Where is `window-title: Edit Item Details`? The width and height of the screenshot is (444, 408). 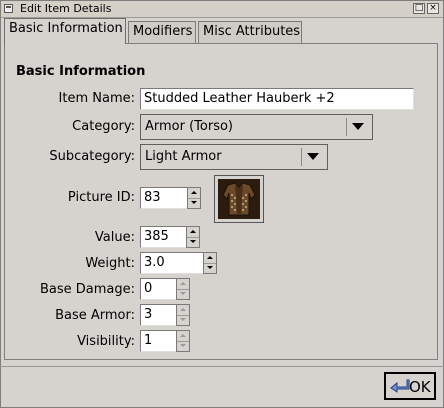
window-title: Edit Item Details is located at coordinates (66, 8).